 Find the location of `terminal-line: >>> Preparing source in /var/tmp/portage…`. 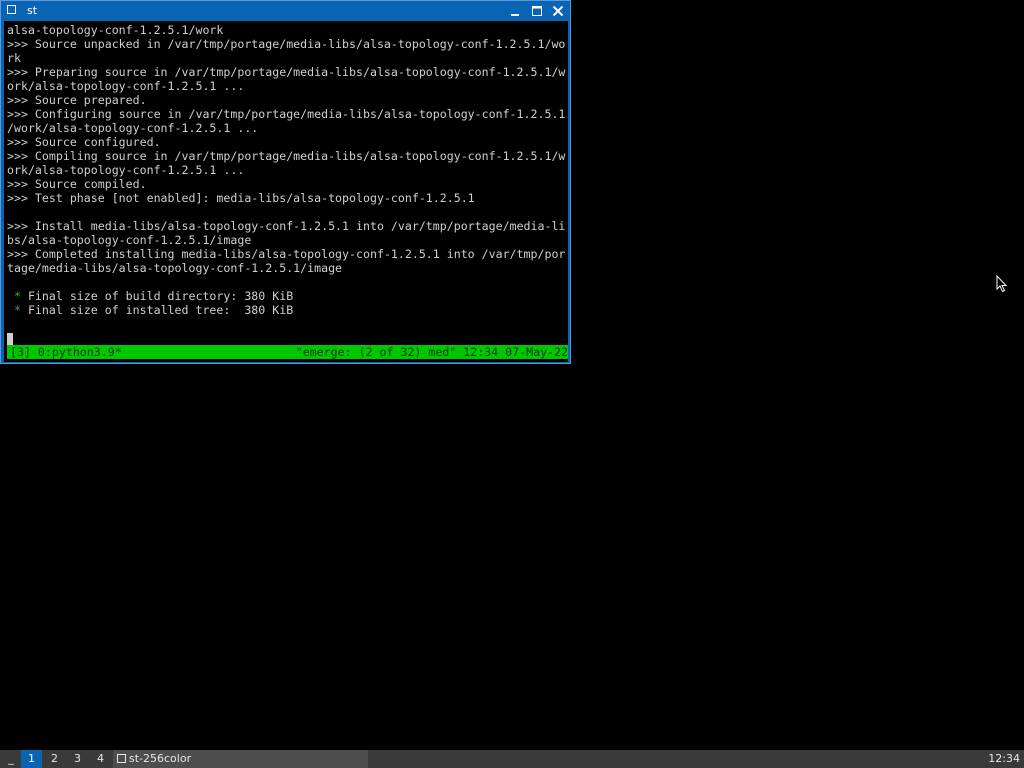

terminal-line: >>> Preparing source in /var/tmp/portage… is located at coordinates (286, 72).